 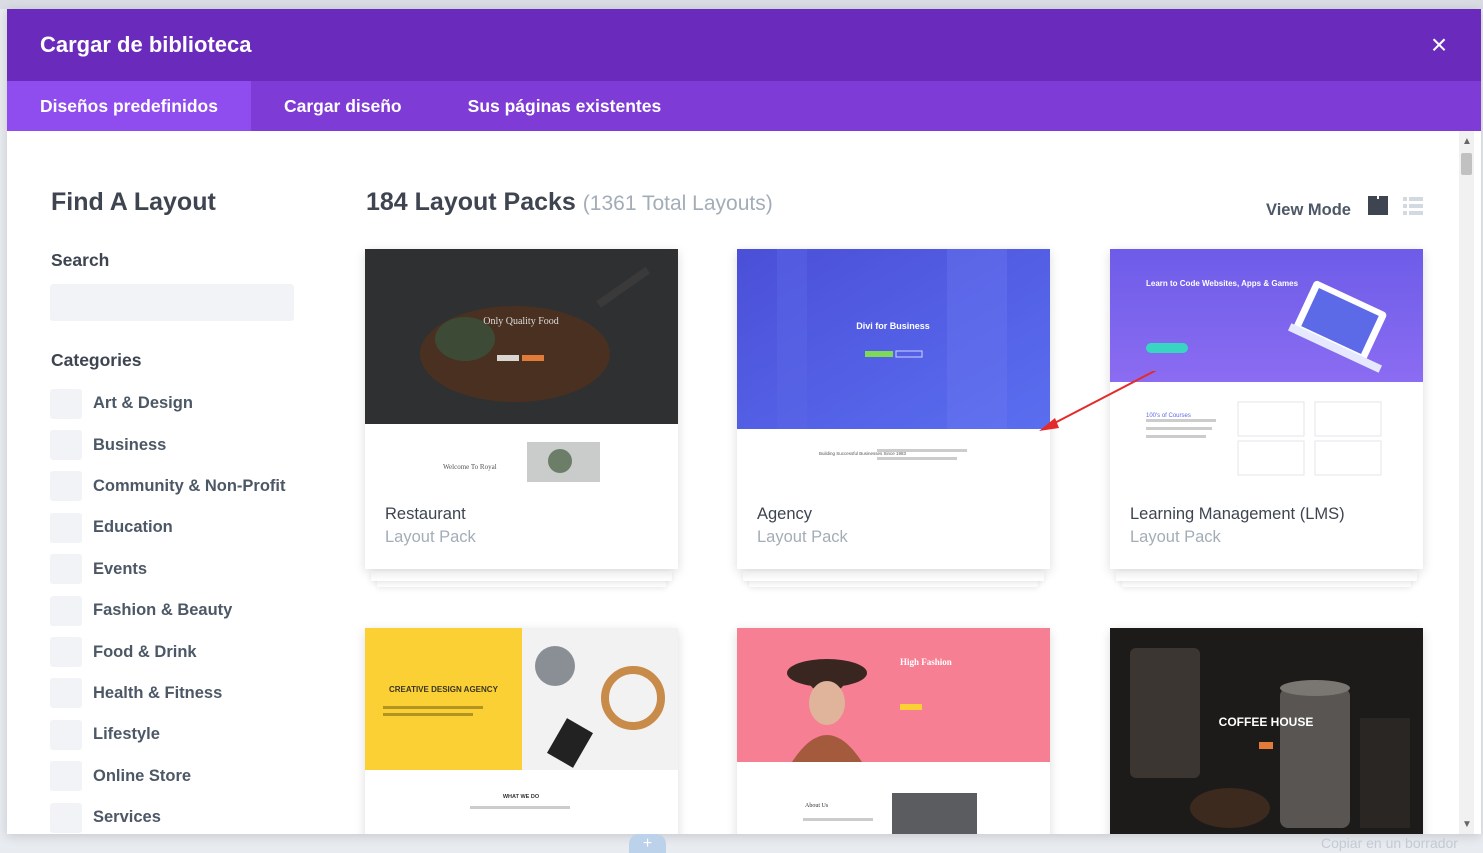 I want to click on copy-draft-link: Copiar en un borrador, so click(x=1389, y=843).